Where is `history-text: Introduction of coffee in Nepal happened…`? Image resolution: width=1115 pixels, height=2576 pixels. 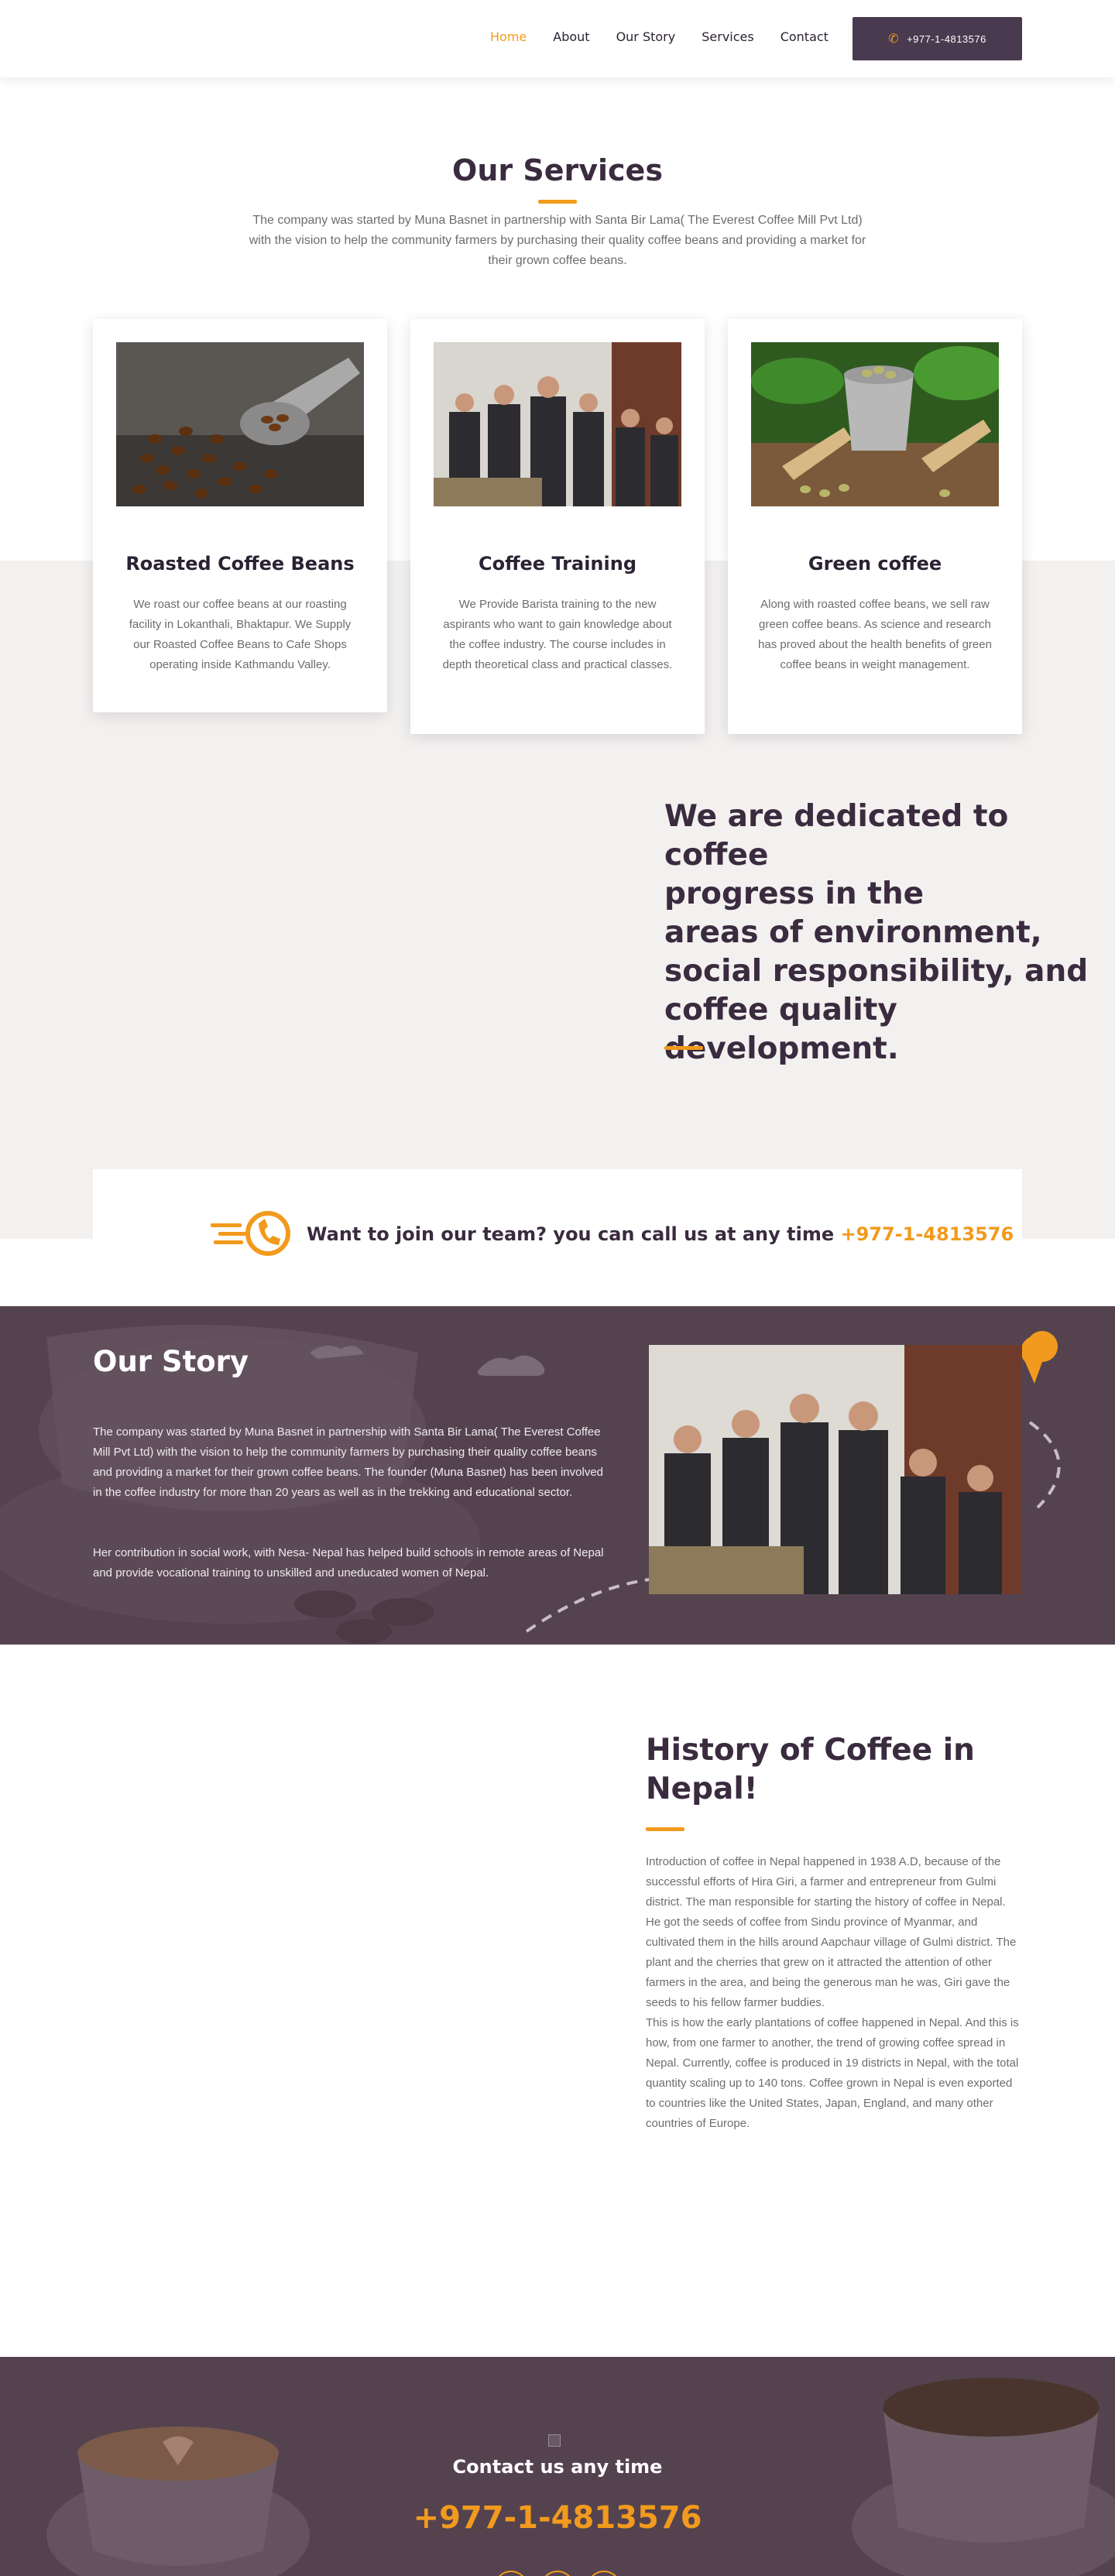
history-text: Introduction of coffee in Nepal happened… is located at coordinates (834, 1993).